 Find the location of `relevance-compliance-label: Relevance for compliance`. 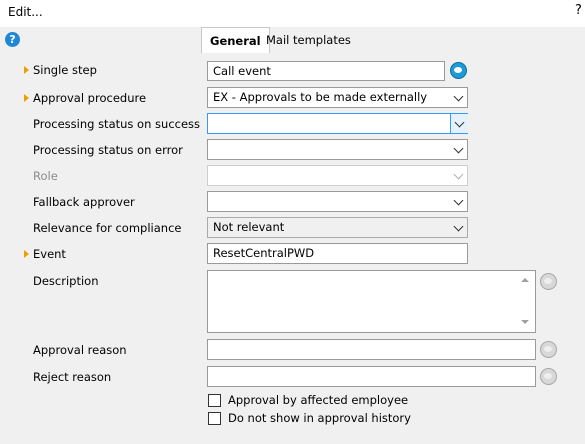

relevance-compliance-label: Relevance for compliance is located at coordinates (107, 228).